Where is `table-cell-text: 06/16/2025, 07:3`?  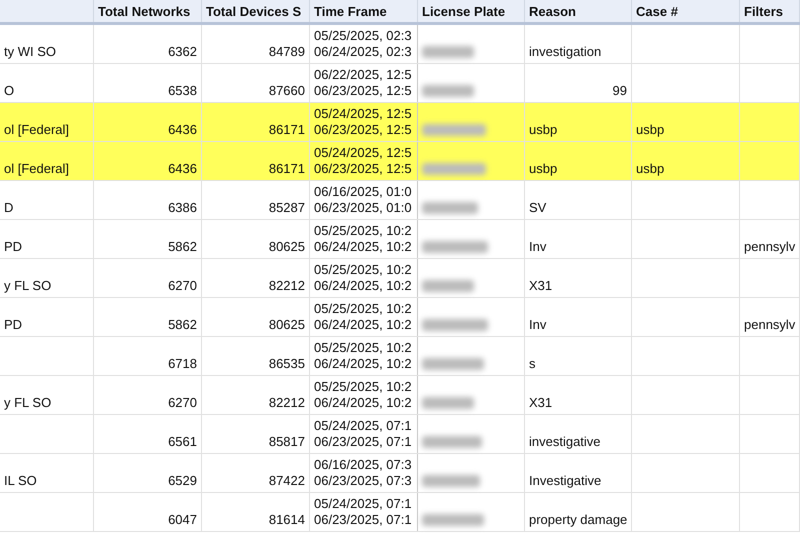
table-cell-text: 06/16/2025, 07:3 is located at coordinates (363, 465).